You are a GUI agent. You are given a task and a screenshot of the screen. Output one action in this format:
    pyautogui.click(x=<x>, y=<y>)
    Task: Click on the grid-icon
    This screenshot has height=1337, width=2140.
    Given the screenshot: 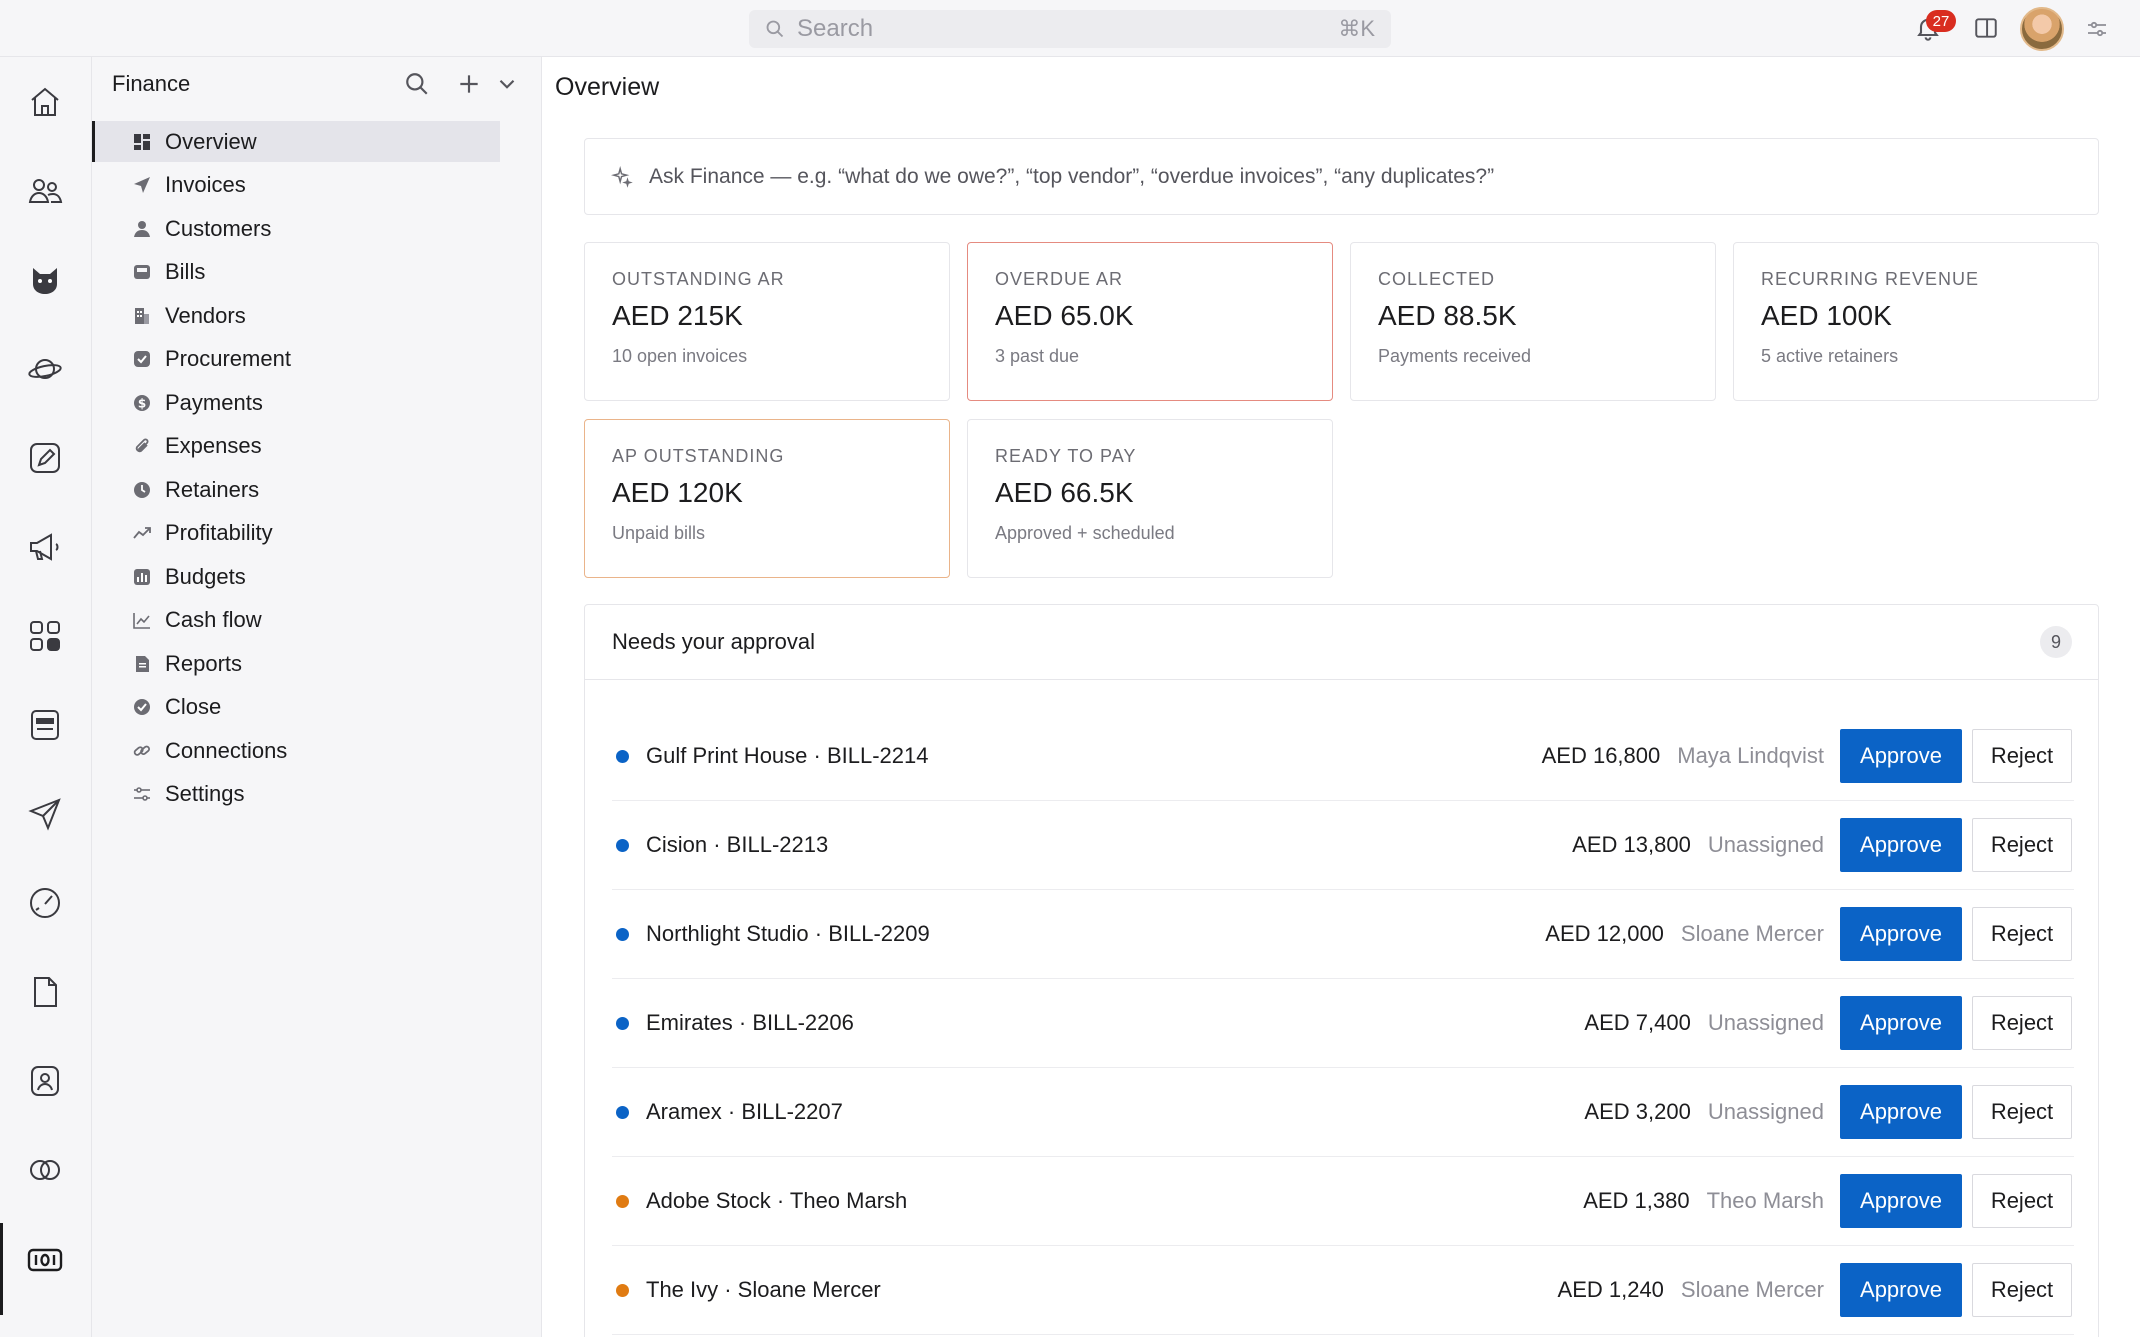 What is the action you would take?
    pyautogui.click(x=45, y=636)
    